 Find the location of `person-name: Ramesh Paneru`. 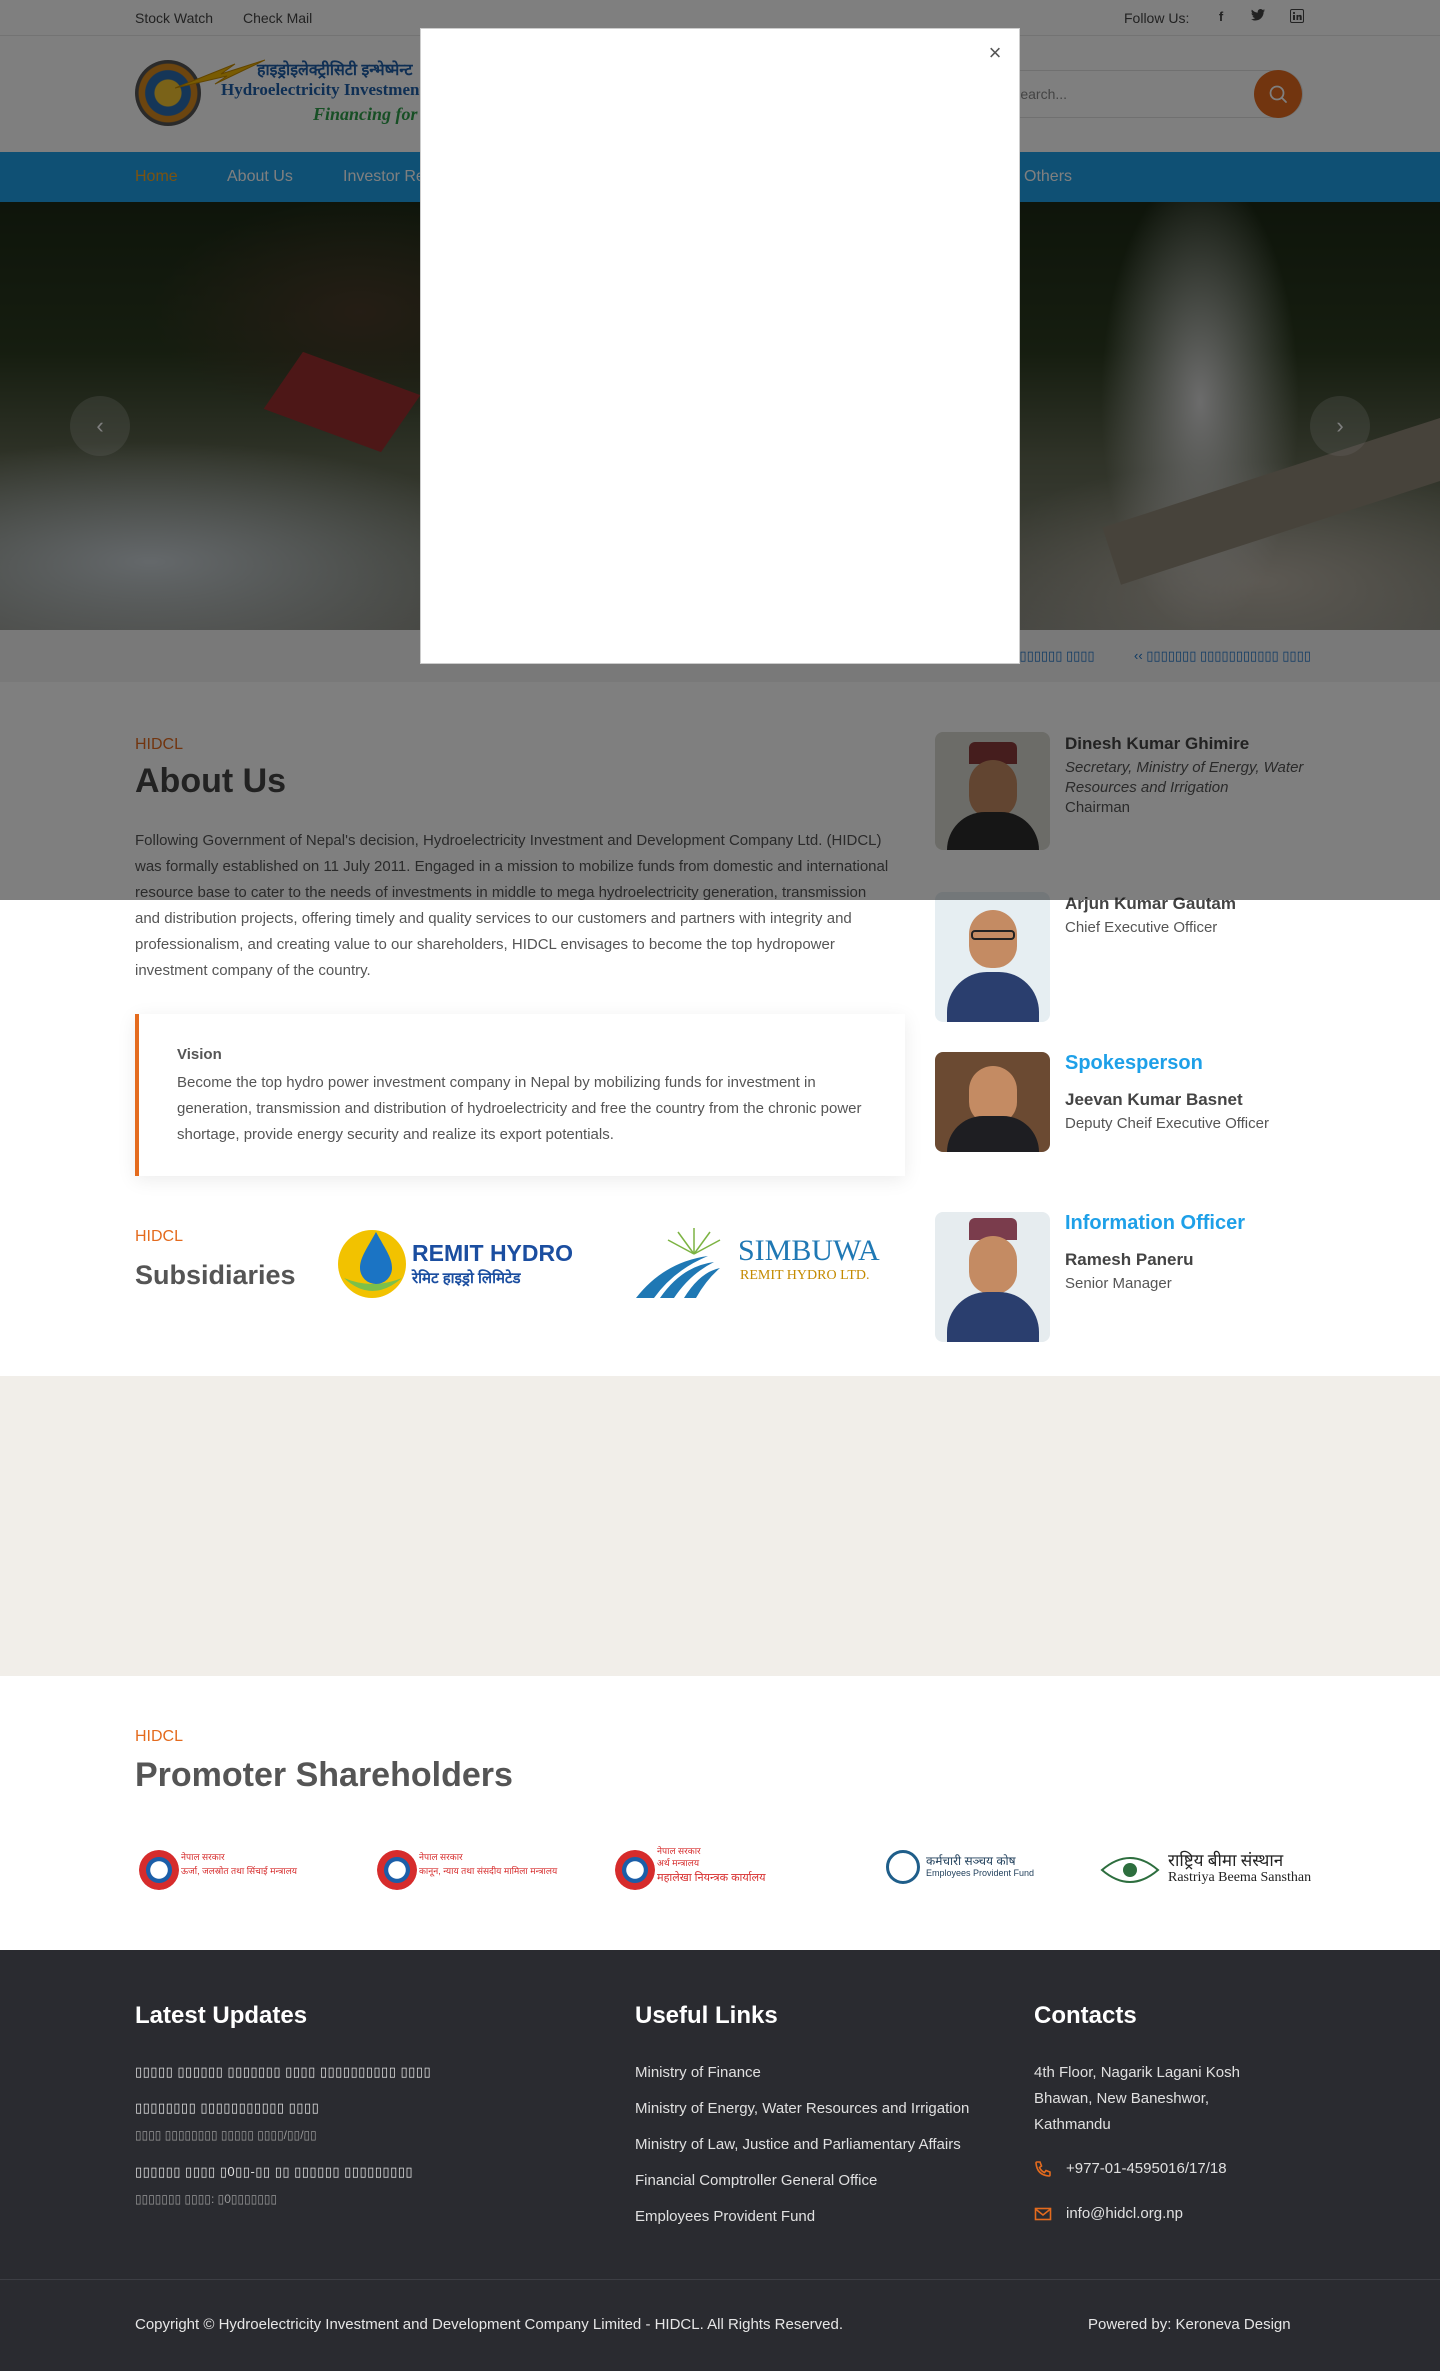

person-name: Ramesh Paneru is located at coordinates (1129, 1259).